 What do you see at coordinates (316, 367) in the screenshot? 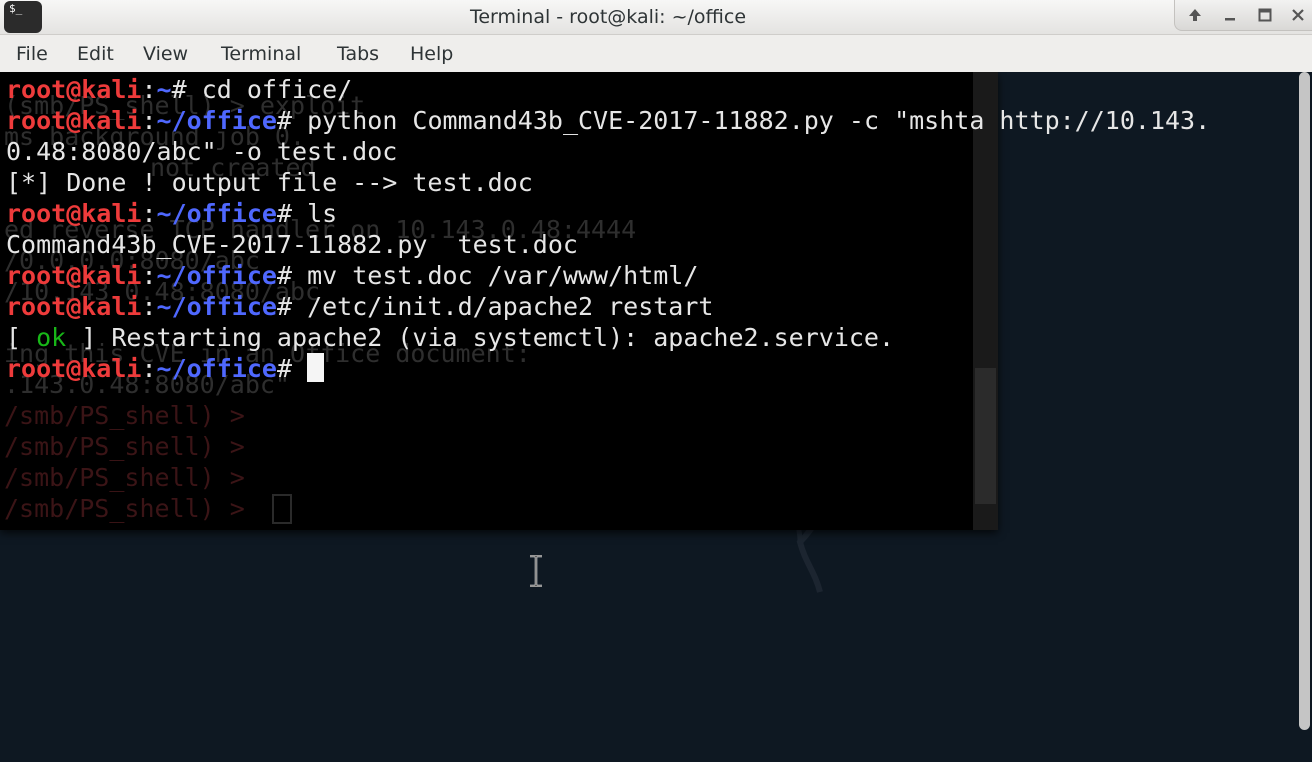
I see `text-cursor` at bounding box center [316, 367].